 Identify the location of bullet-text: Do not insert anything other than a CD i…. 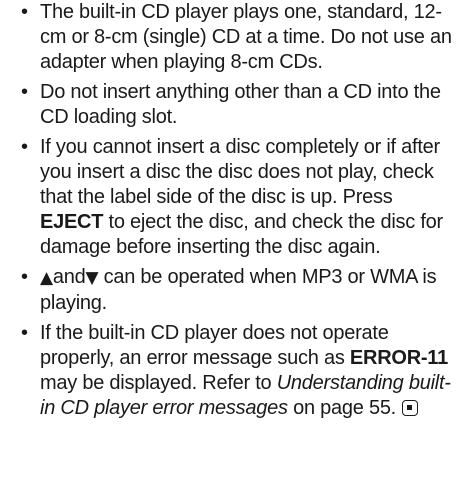
(240, 104).